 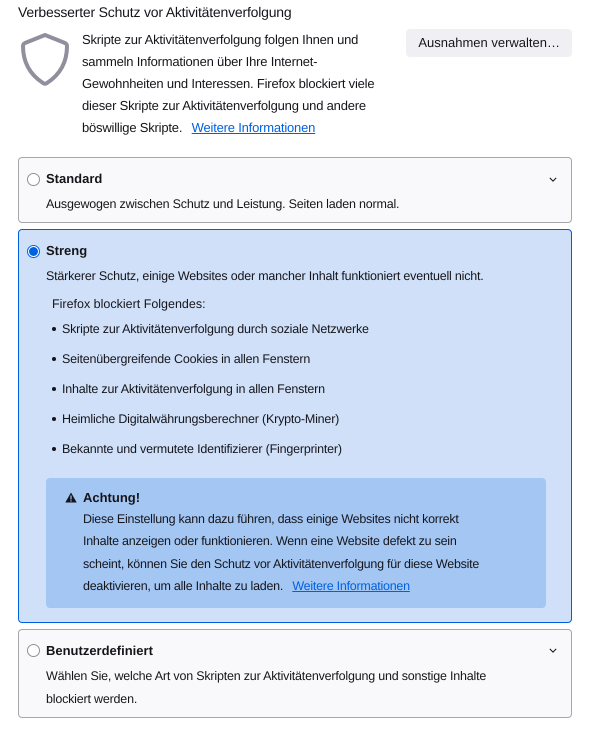 I want to click on blocked-list-title: Firefox blockiert Folgendes:, so click(x=129, y=304).